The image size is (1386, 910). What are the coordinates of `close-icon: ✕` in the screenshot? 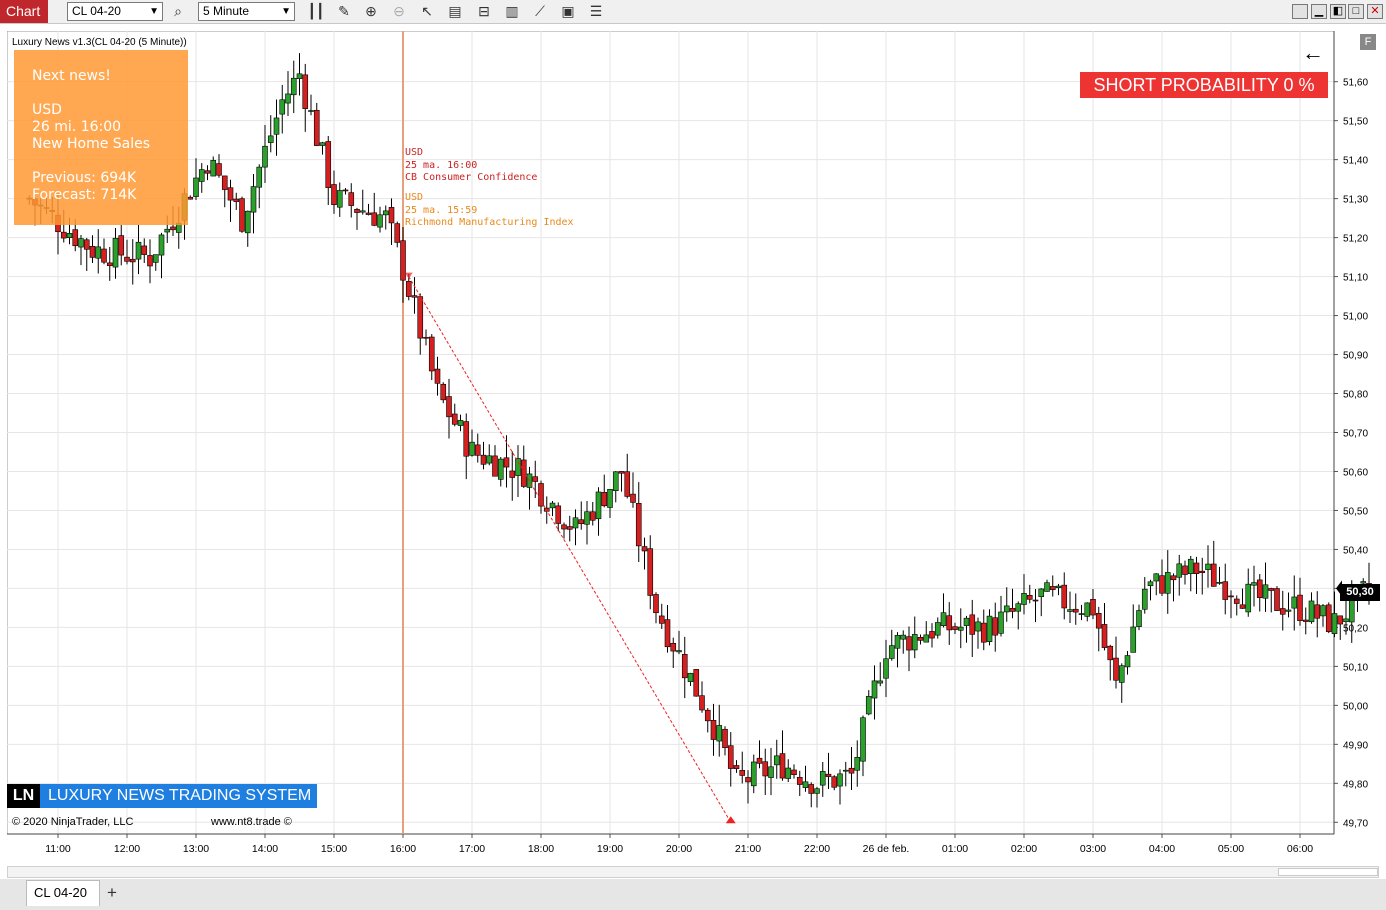 It's located at (1375, 11).